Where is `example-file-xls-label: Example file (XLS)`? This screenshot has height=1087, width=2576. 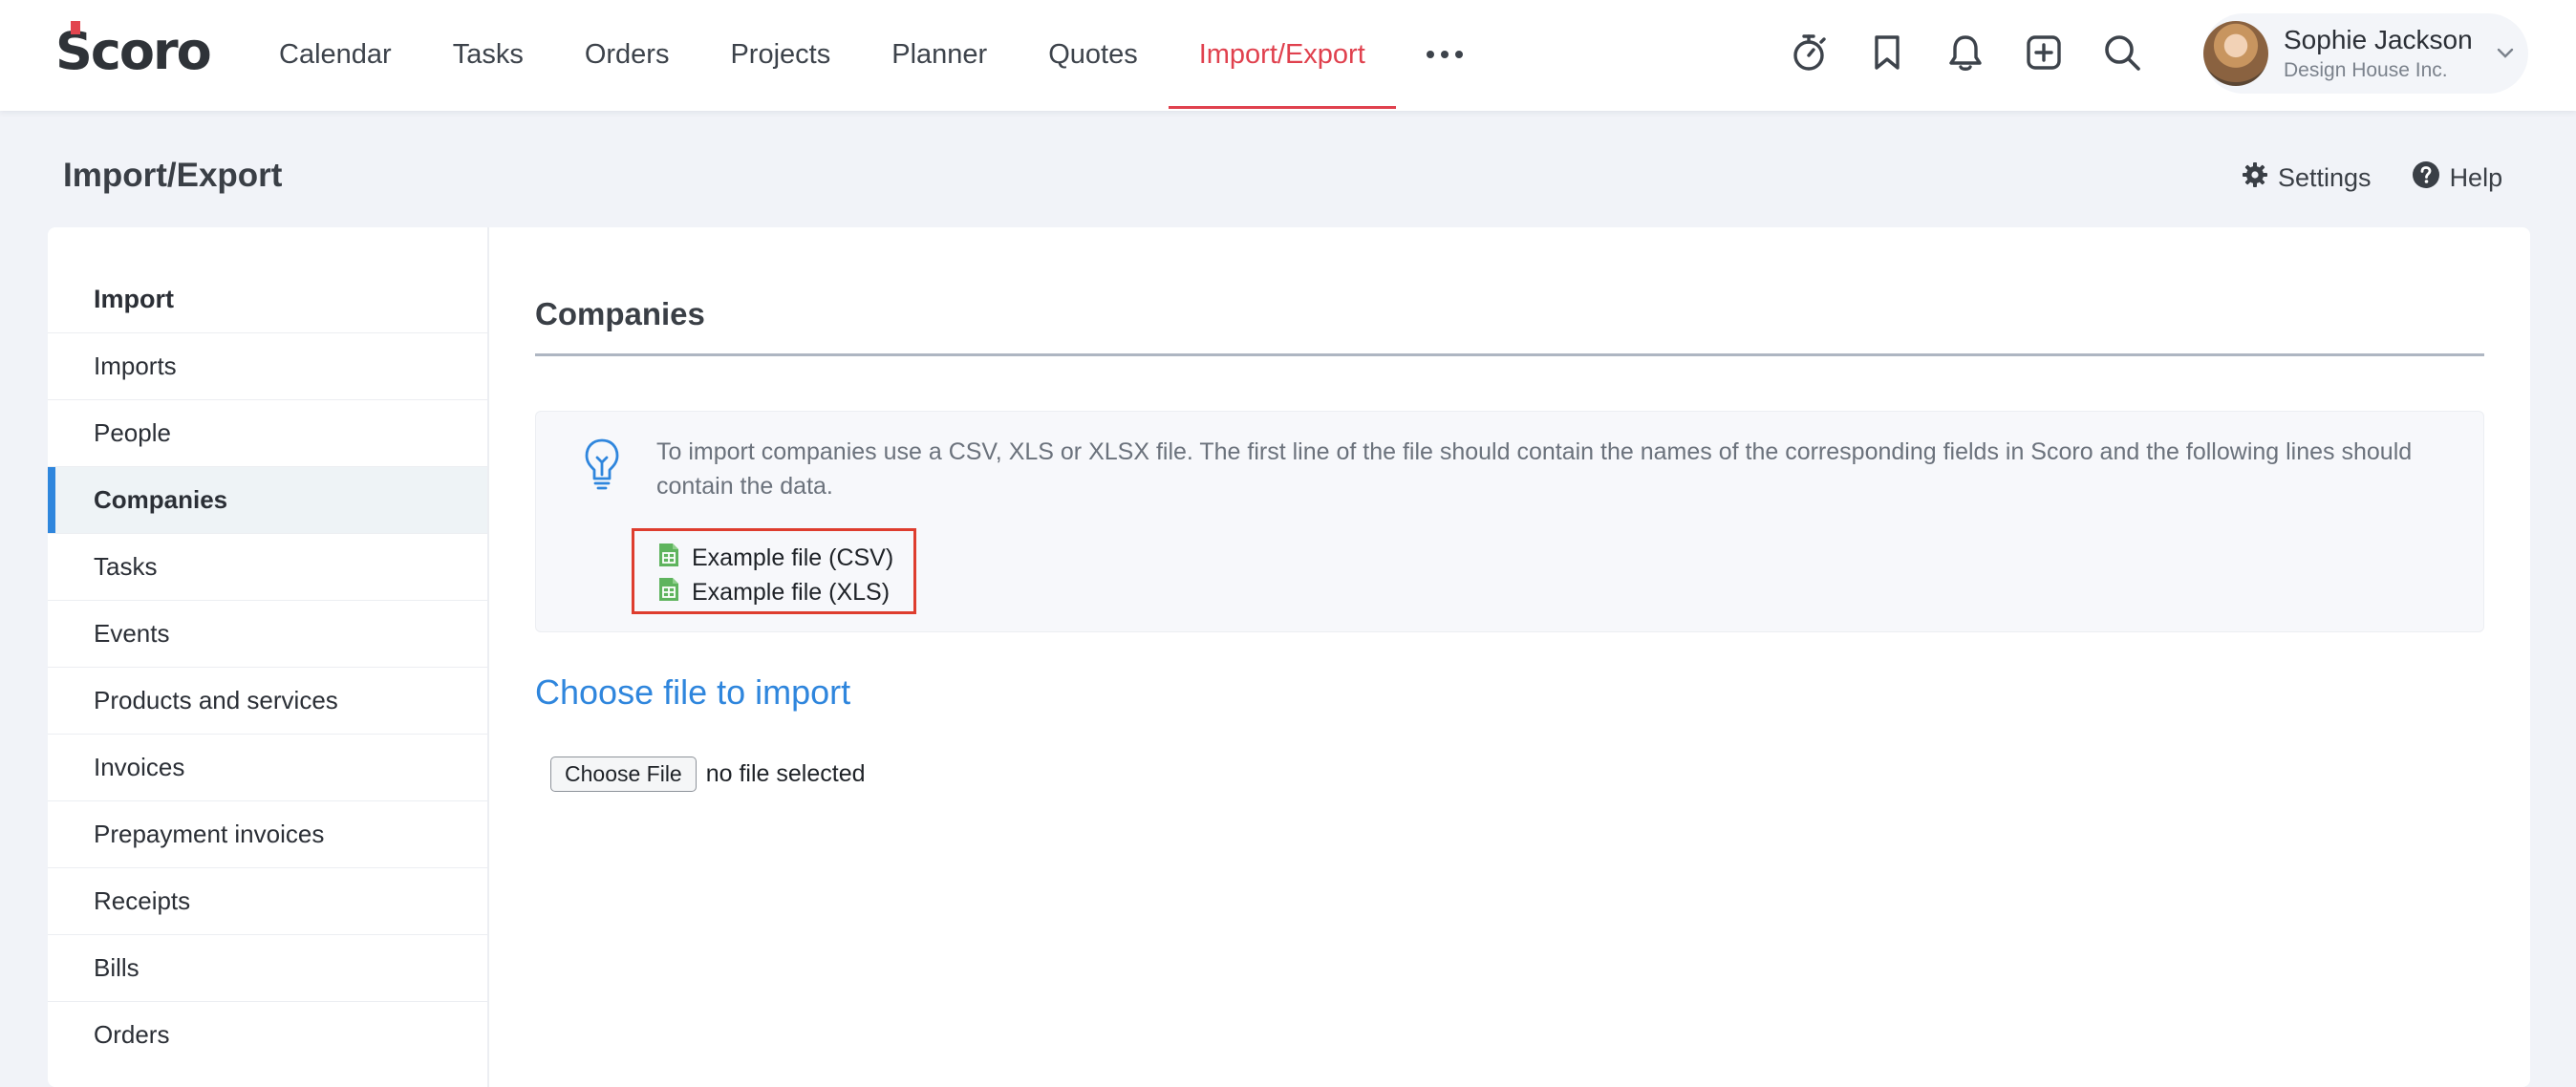 example-file-xls-label: Example file (XLS) is located at coordinates (791, 592).